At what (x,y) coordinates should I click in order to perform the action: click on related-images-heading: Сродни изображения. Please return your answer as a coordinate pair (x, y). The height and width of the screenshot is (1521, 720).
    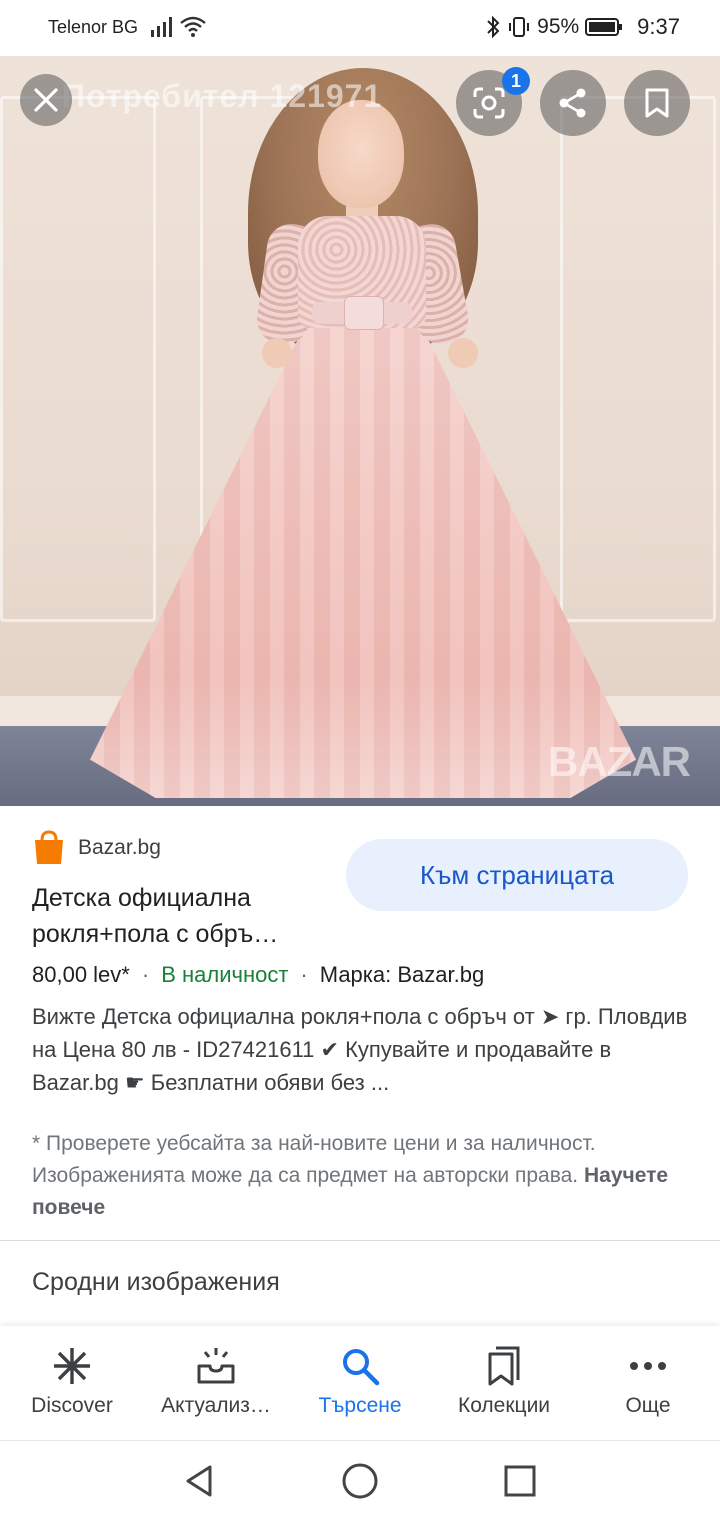
    Looking at the image, I should click on (156, 1282).